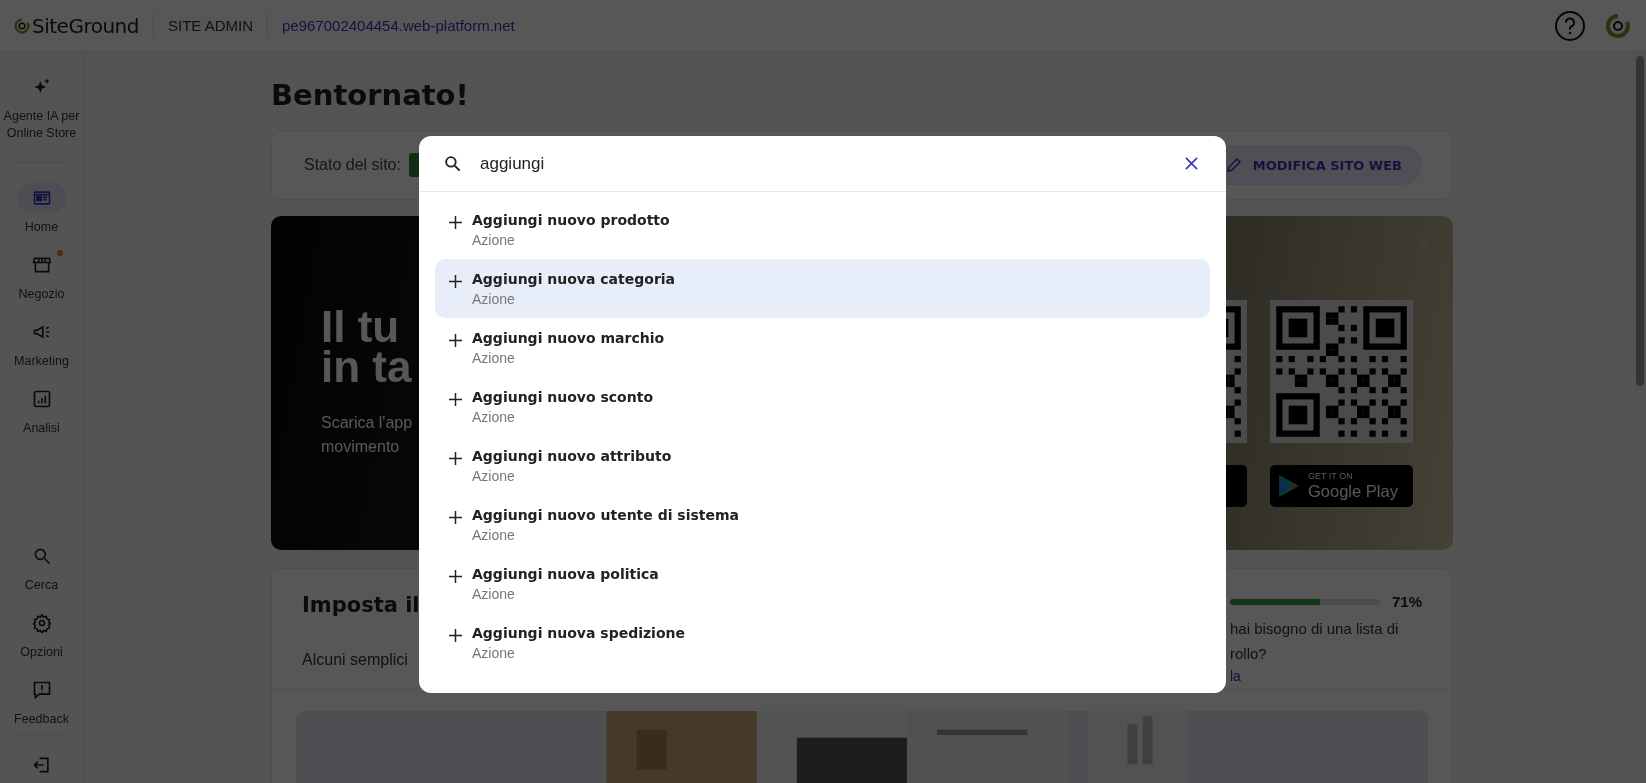  What do you see at coordinates (452, 163) in the screenshot?
I see `search-icon` at bounding box center [452, 163].